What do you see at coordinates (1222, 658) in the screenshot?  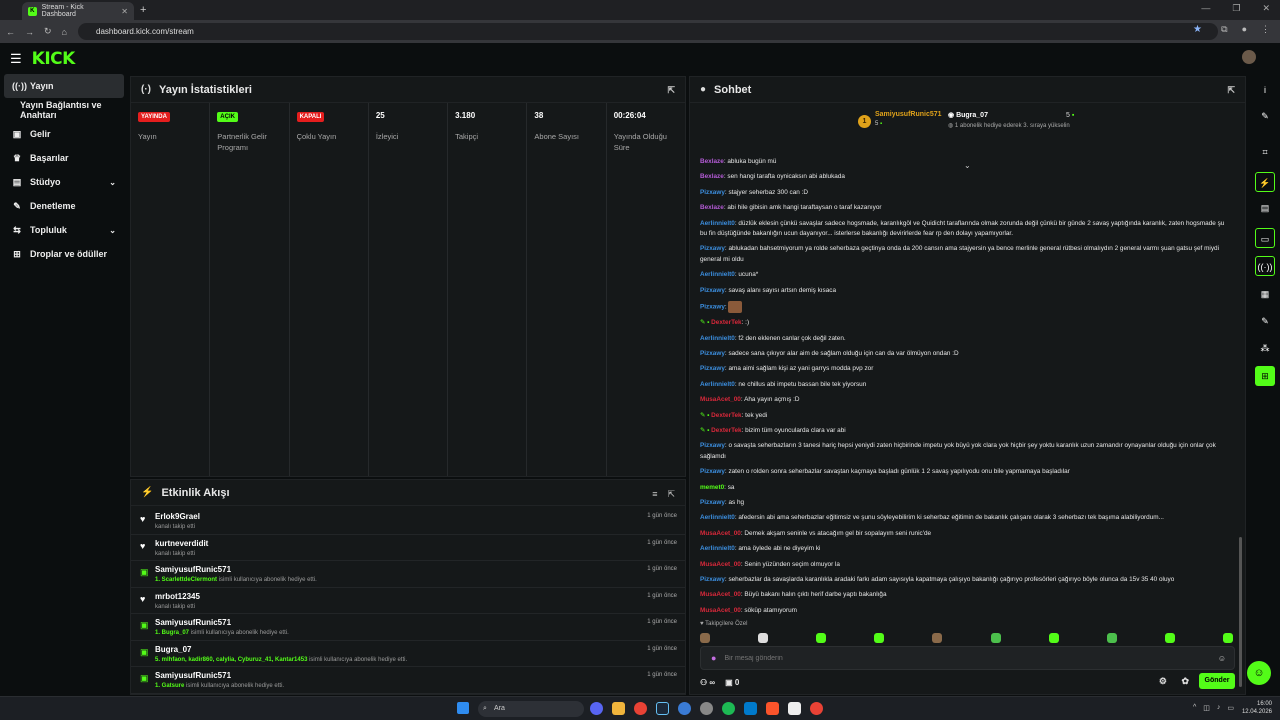 I see `emoji-icon: ☺` at bounding box center [1222, 658].